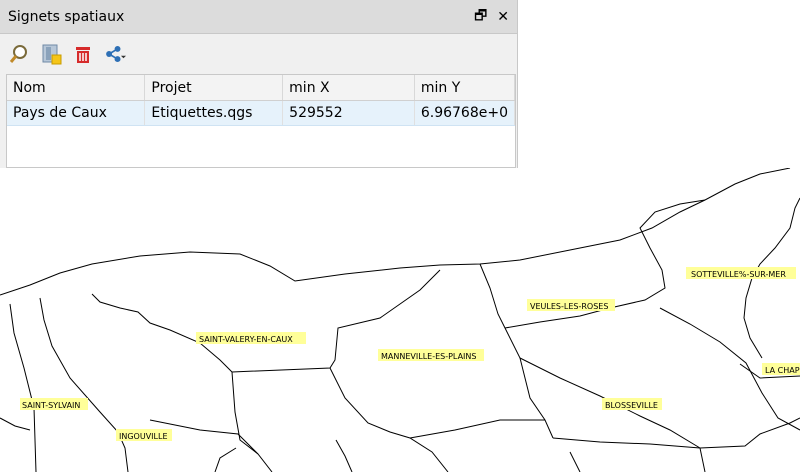  What do you see at coordinates (19, 54) in the screenshot?
I see `zoom-to-bookmark-icon` at bounding box center [19, 54].